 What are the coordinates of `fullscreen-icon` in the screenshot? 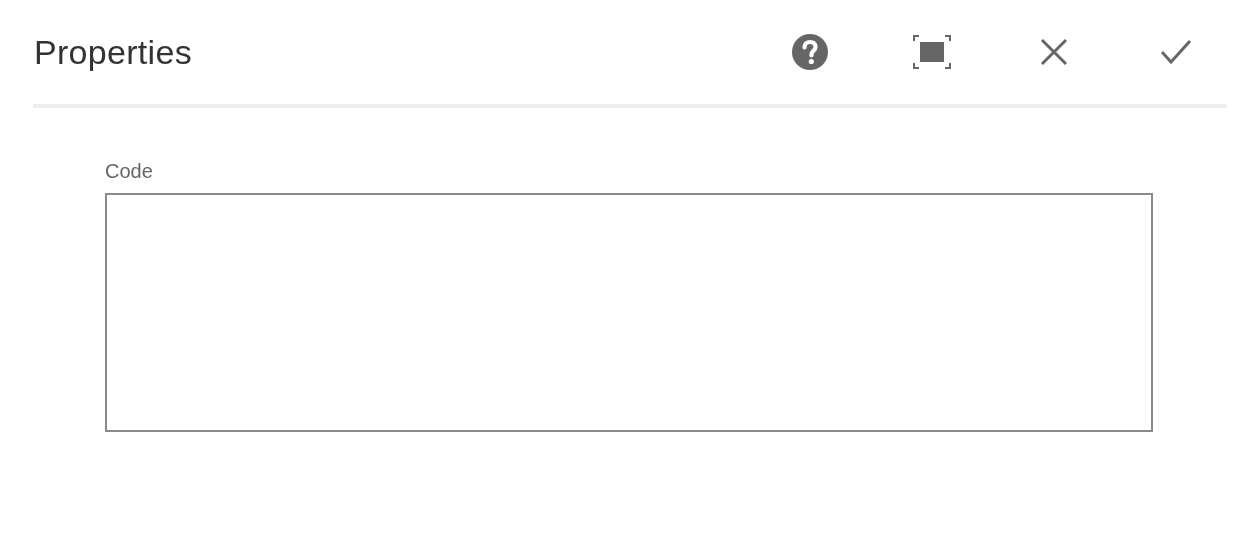 It's located at (932, 52).